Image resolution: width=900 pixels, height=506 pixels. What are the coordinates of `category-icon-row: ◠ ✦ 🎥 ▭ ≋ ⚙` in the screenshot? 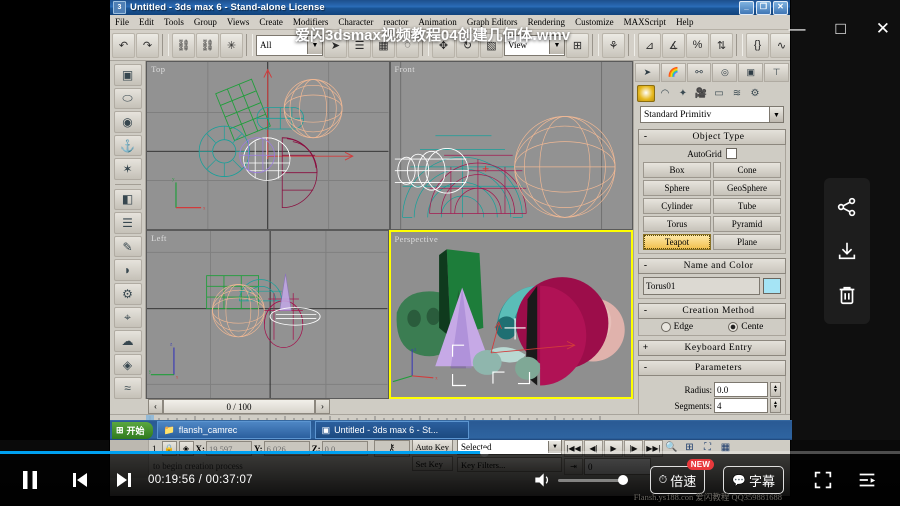 It's located at (712, 94).